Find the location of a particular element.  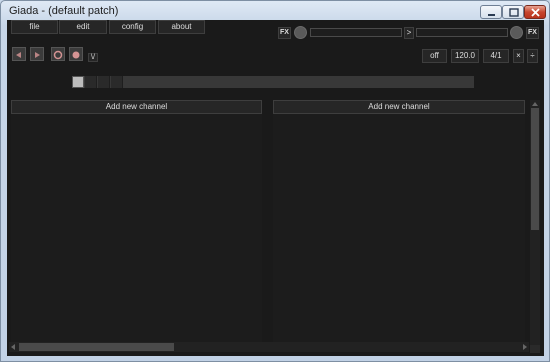

input-to-output-toggle: > is located at coordinates (409, 33).